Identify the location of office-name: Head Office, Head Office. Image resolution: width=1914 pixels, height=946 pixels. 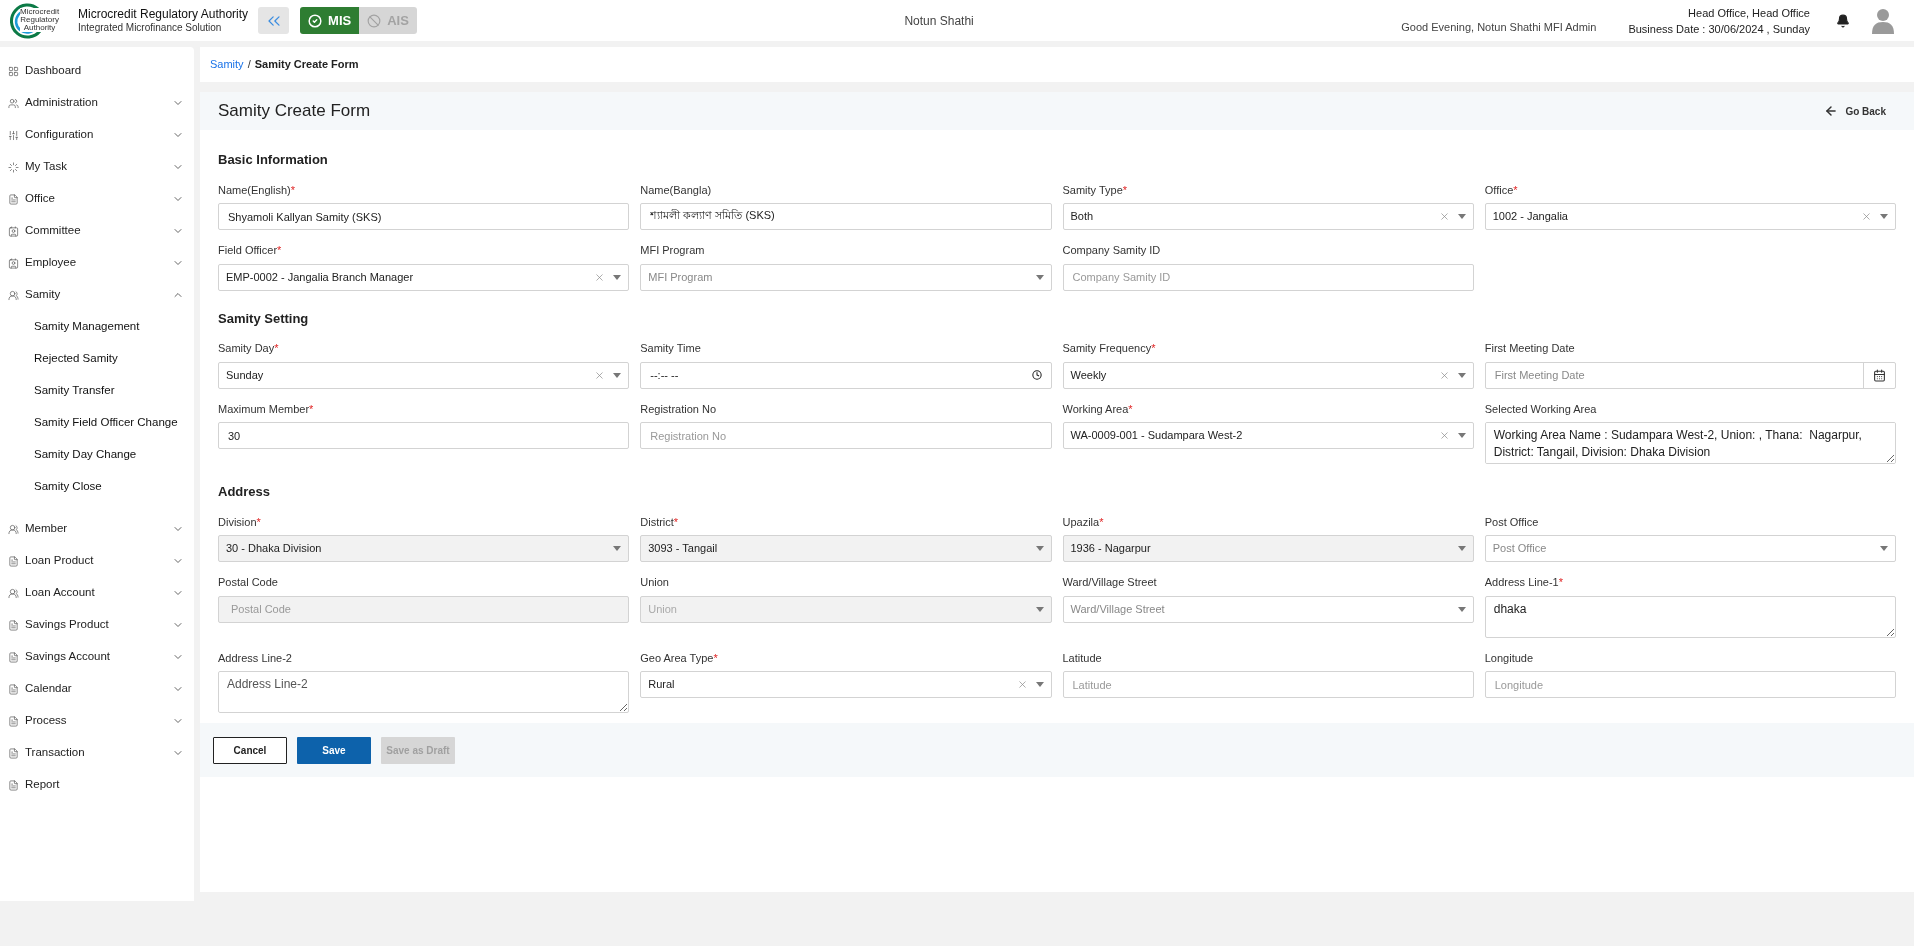
(1749, 13).